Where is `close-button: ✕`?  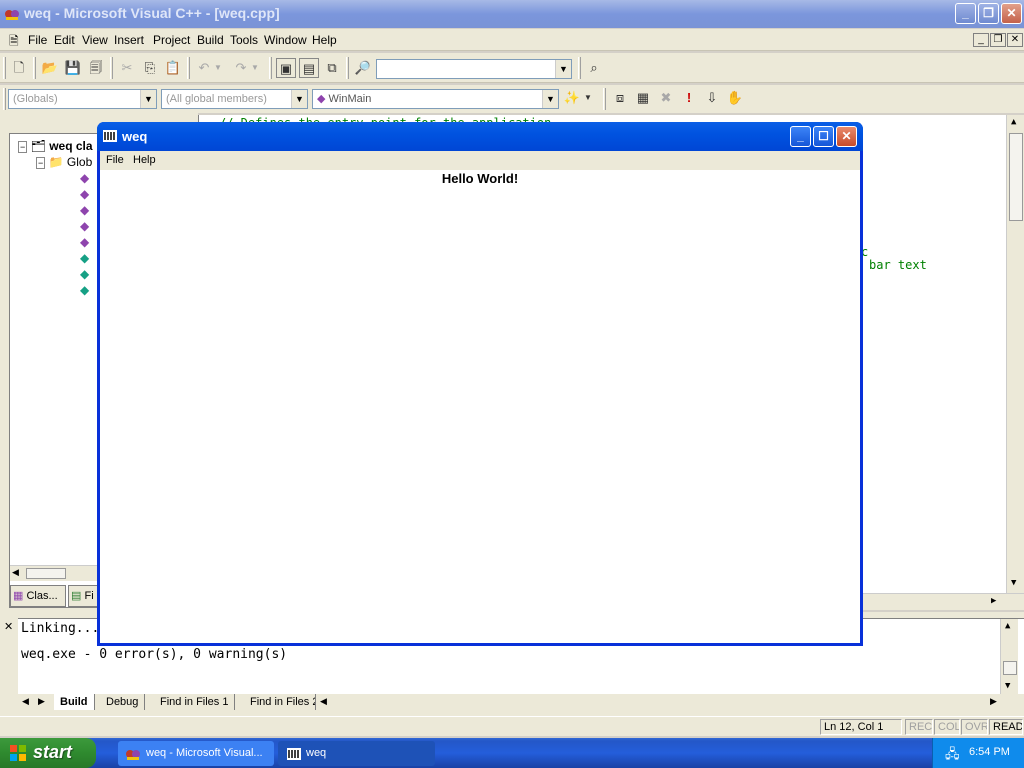 close-button: ✕ is located at coordinates (1011, 13).